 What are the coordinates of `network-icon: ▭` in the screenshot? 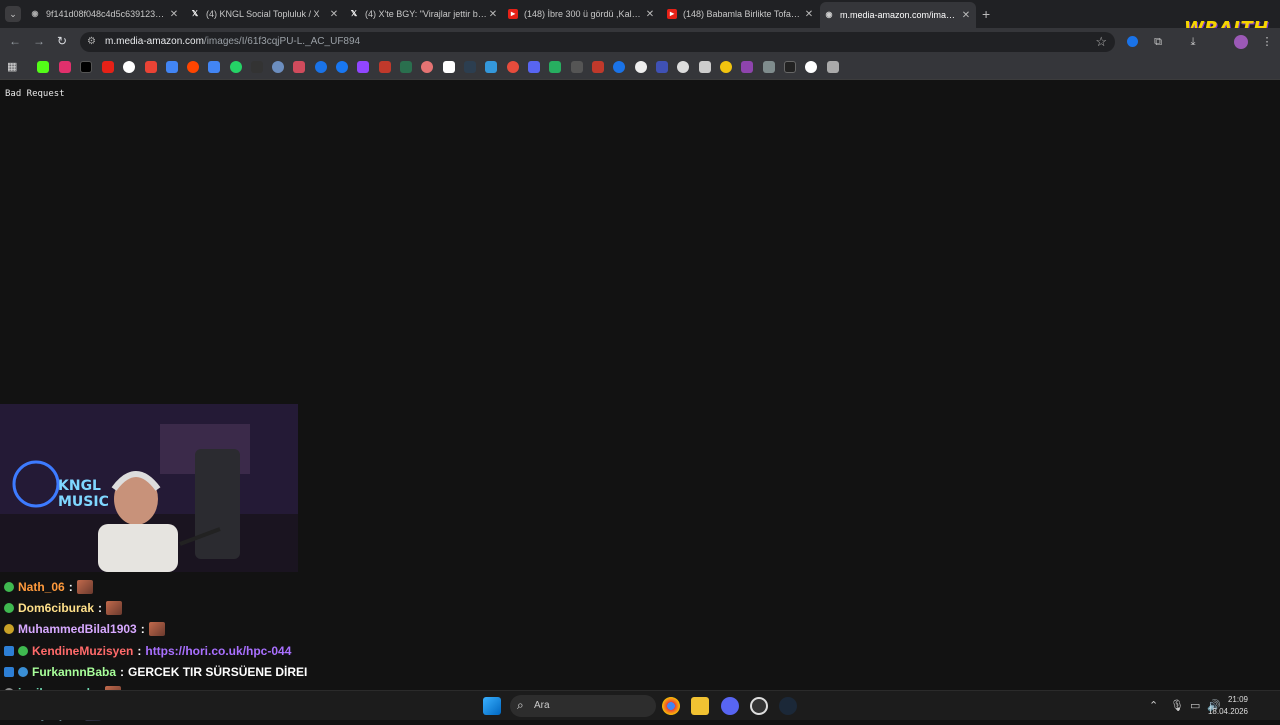 It's located at (1195, 705).